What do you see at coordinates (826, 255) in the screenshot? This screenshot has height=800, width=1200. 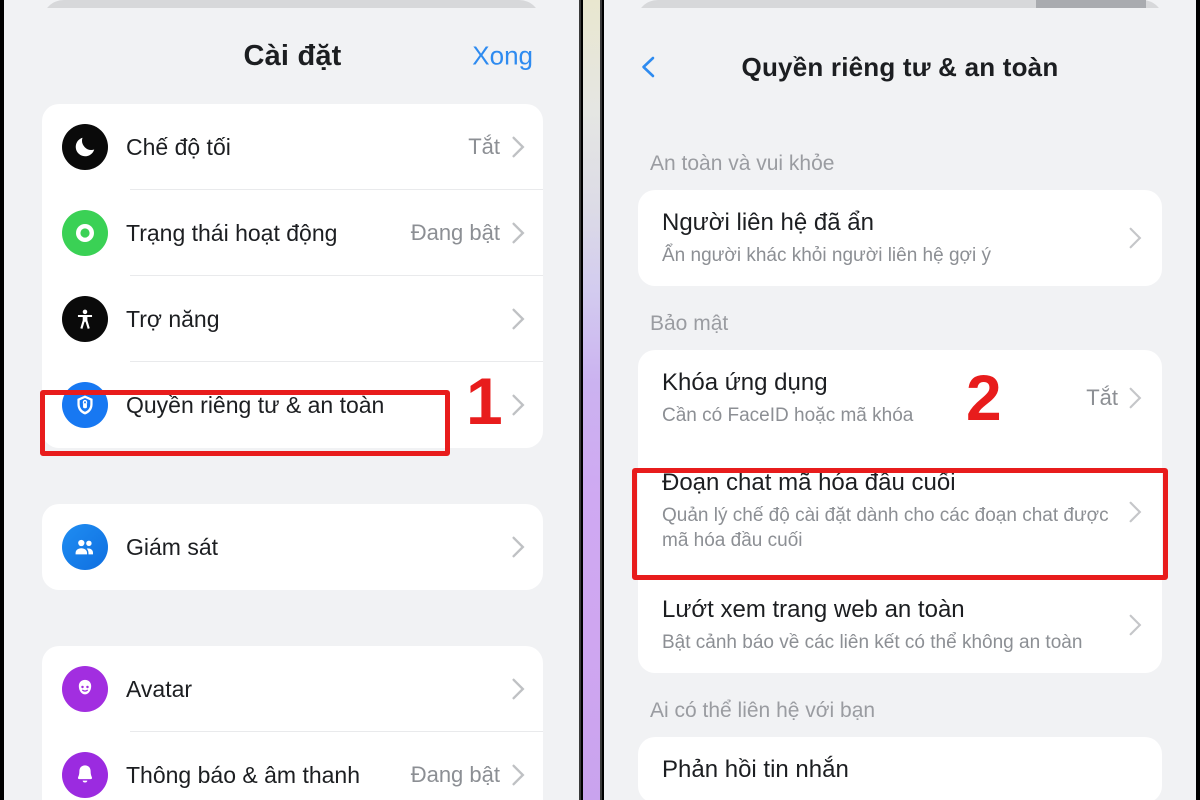 I see `list-item-subtitle: Ẩn người khác khỏi người liên hệ gợi ý` at bounding box center [826, 255].